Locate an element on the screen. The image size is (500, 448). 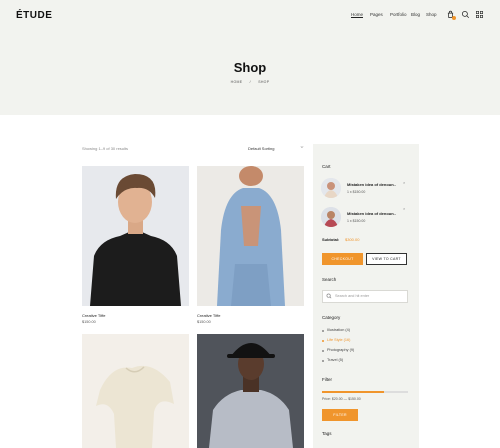
category-item-travel: Travel (5) is located at coordinates (335, 360).